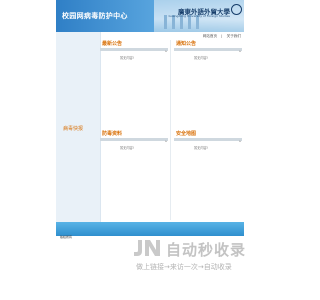 This screenshot has height=300, width=320. I want to click on university-logo-subtext: Guangdong University of Foreign Studies, so click(199, 16).